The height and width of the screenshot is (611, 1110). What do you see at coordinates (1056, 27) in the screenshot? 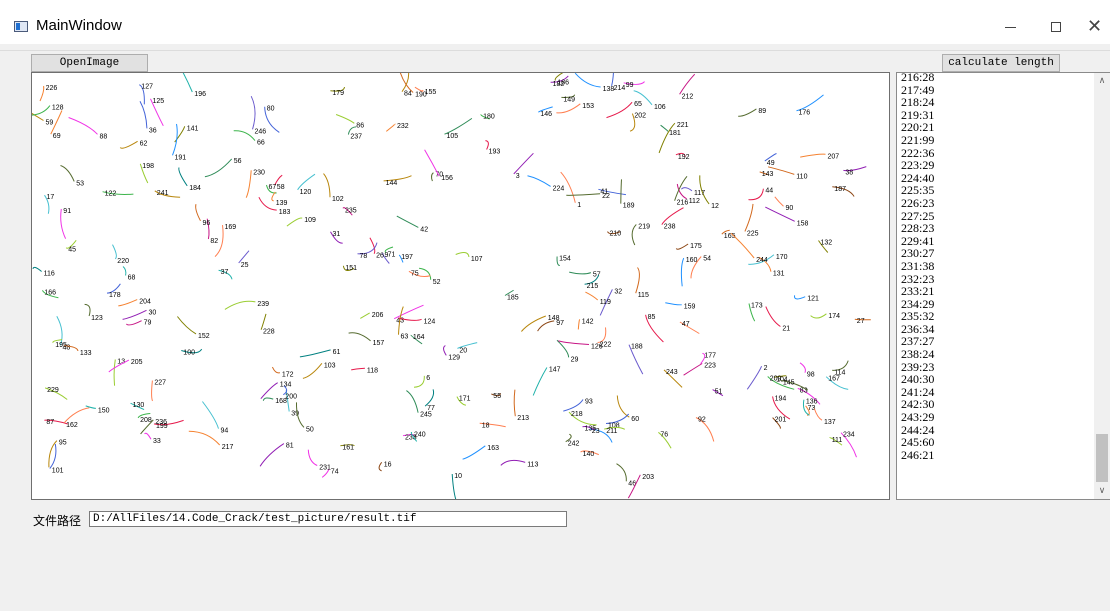
I see `maximize-button` at bounding box center [1056, 27].